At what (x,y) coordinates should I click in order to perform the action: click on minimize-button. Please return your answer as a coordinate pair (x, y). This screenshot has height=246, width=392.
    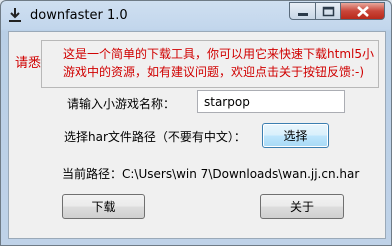
    Looking at the image, I should click on (302, 11).